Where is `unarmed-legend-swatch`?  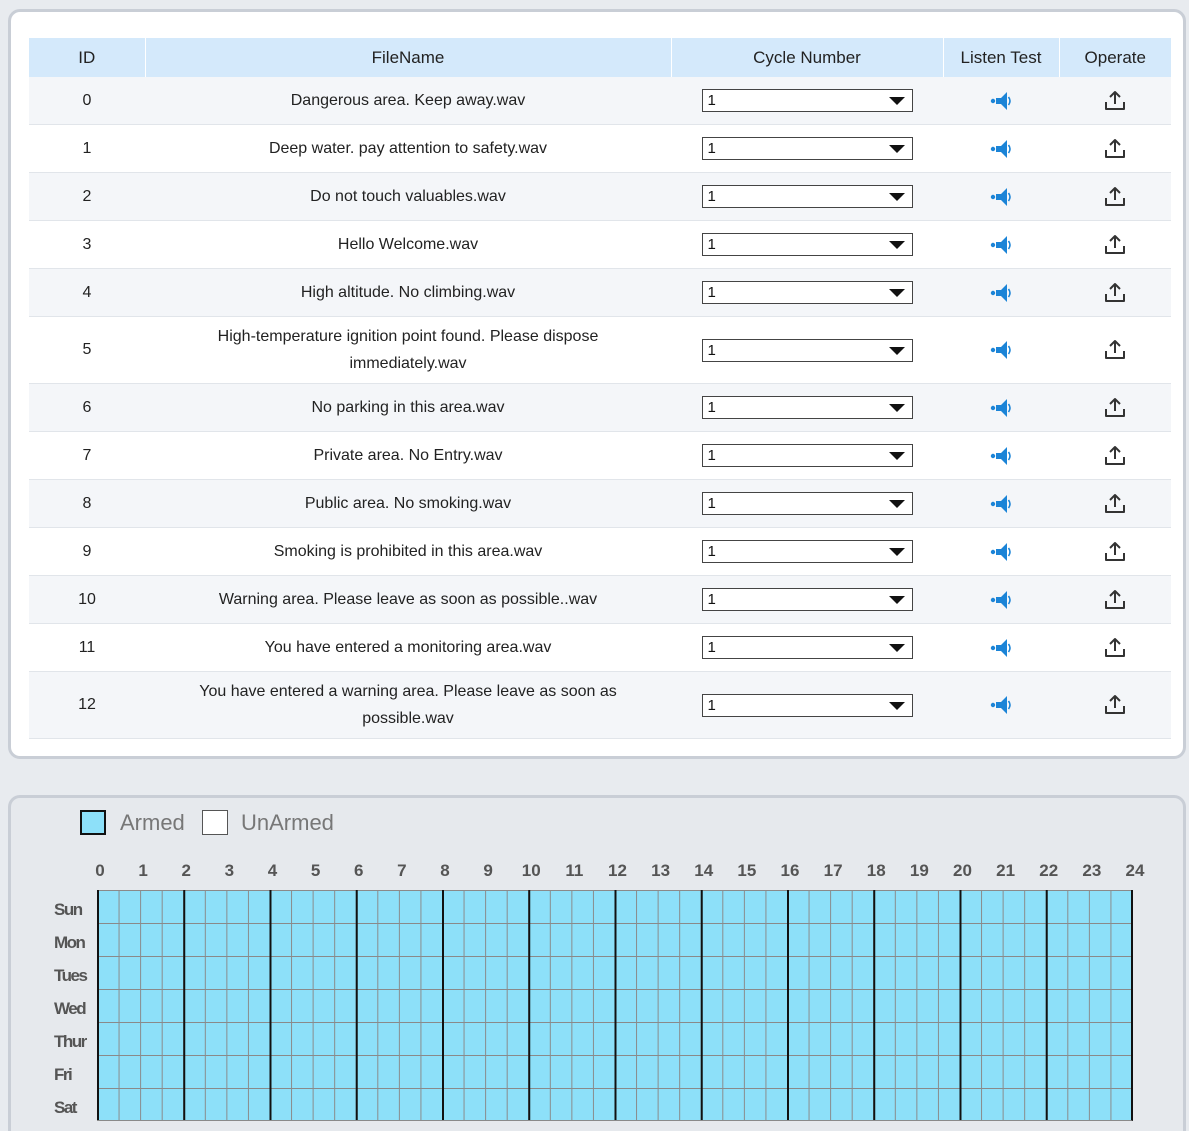 unarmed-legend-swatch is located at coordinates (215, 822).